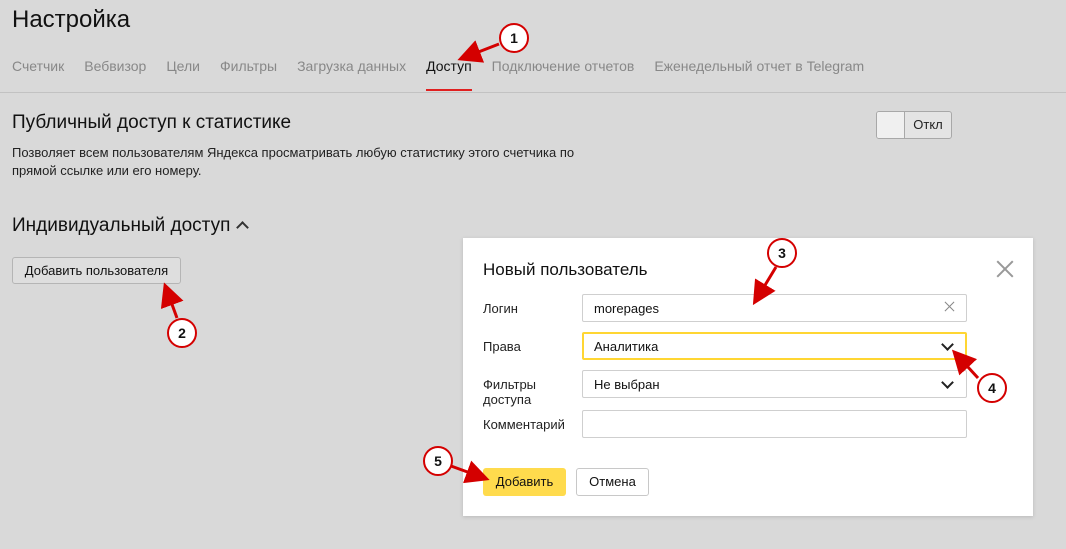  Describe the element at coordinates (563, 75) in the screenshot. I see `tab-report-connection: Подключение отчетов` at that location.